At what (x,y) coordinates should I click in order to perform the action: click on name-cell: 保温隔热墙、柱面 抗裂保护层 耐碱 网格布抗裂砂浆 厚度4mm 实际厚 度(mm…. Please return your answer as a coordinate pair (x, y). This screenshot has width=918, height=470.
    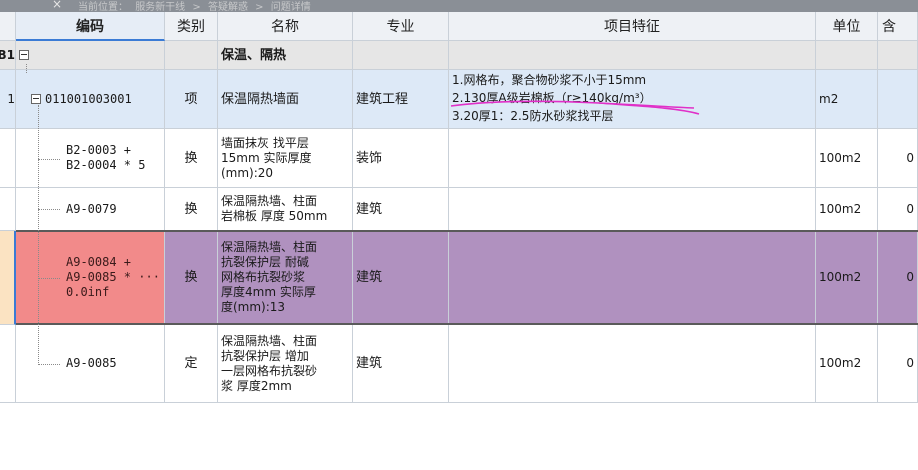
    Looking at the image, I should click on (285, 278).